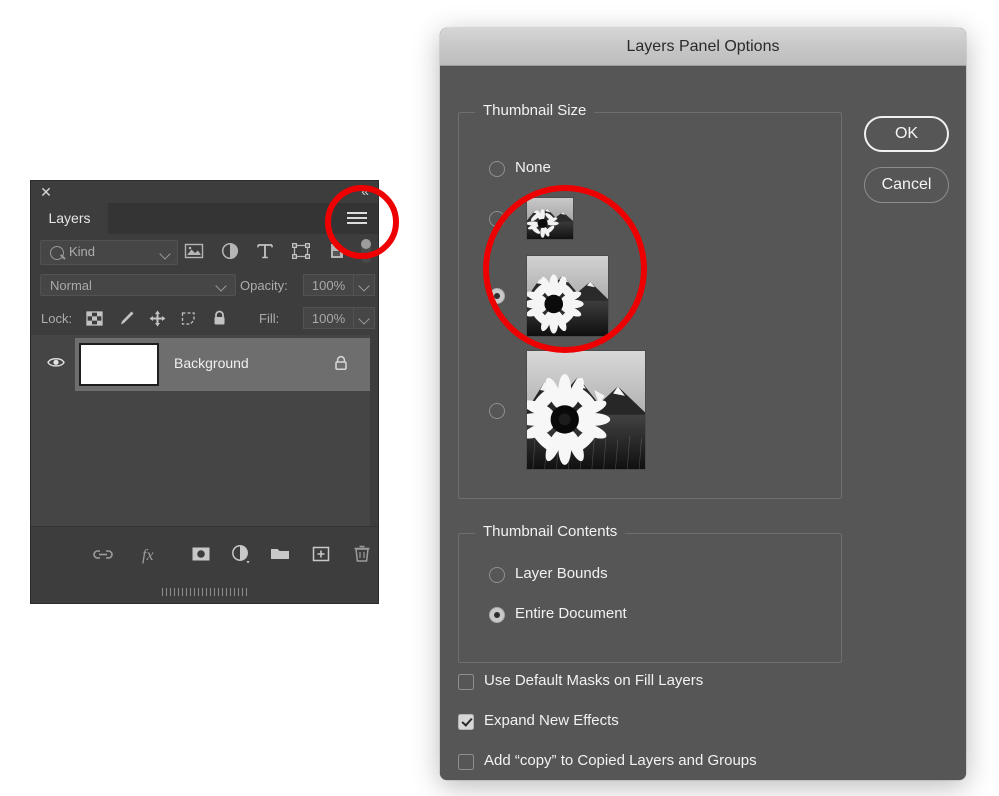  Describe the element at coordinates (650, 593) in the screenshot. I see `thumbnail-contents-group: Thumbnail Contents` at that location.